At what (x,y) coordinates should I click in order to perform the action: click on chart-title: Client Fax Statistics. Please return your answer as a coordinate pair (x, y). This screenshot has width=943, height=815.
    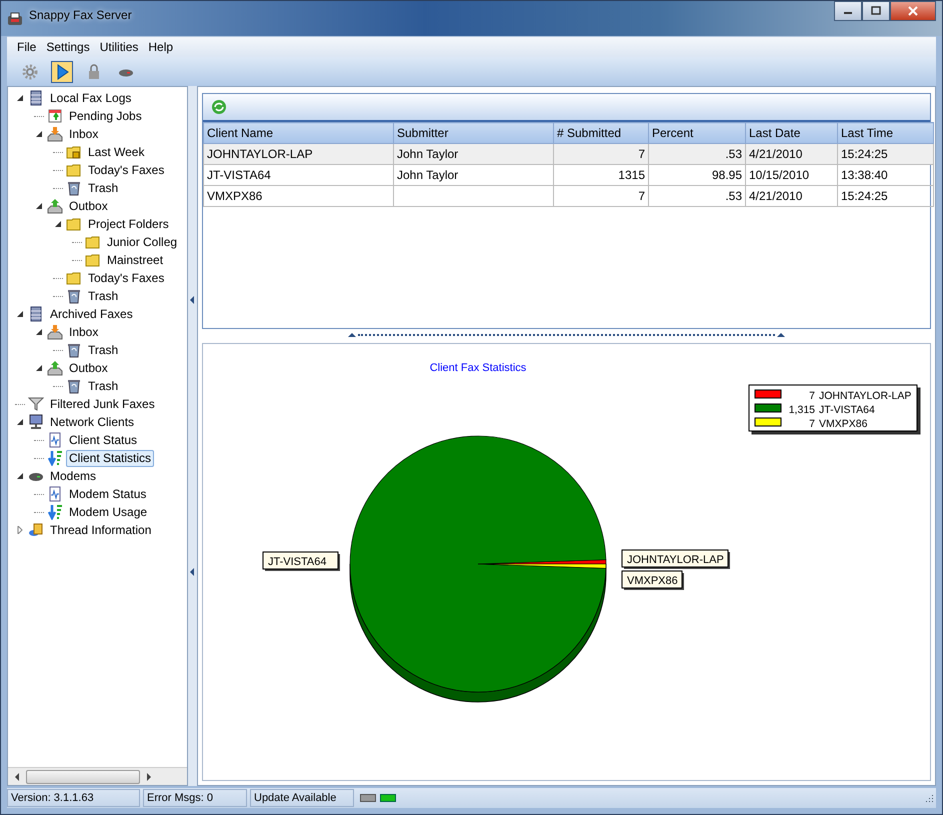
    Looking at the image, I should click on (478, 368).